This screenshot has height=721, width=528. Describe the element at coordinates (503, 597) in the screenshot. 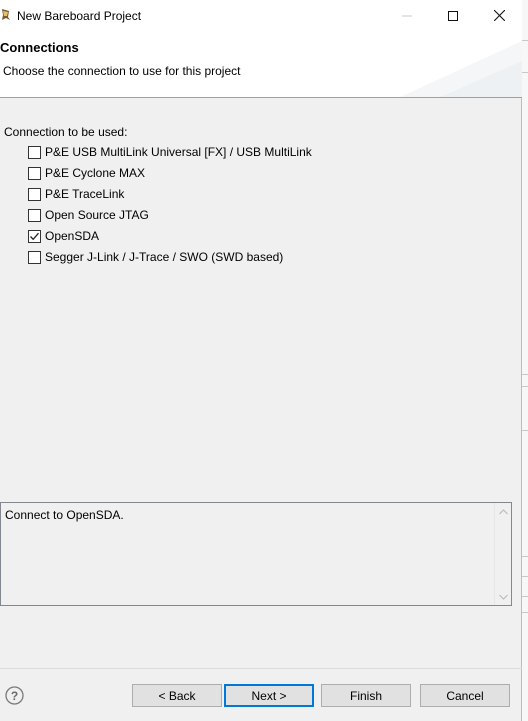

I see `scroll-down-icon` at that location.